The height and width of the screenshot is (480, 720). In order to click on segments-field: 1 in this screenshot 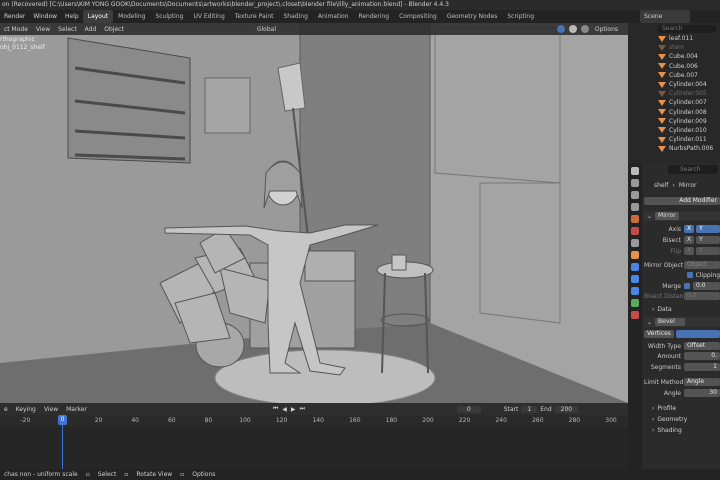, I will do `click(702, 367)`.